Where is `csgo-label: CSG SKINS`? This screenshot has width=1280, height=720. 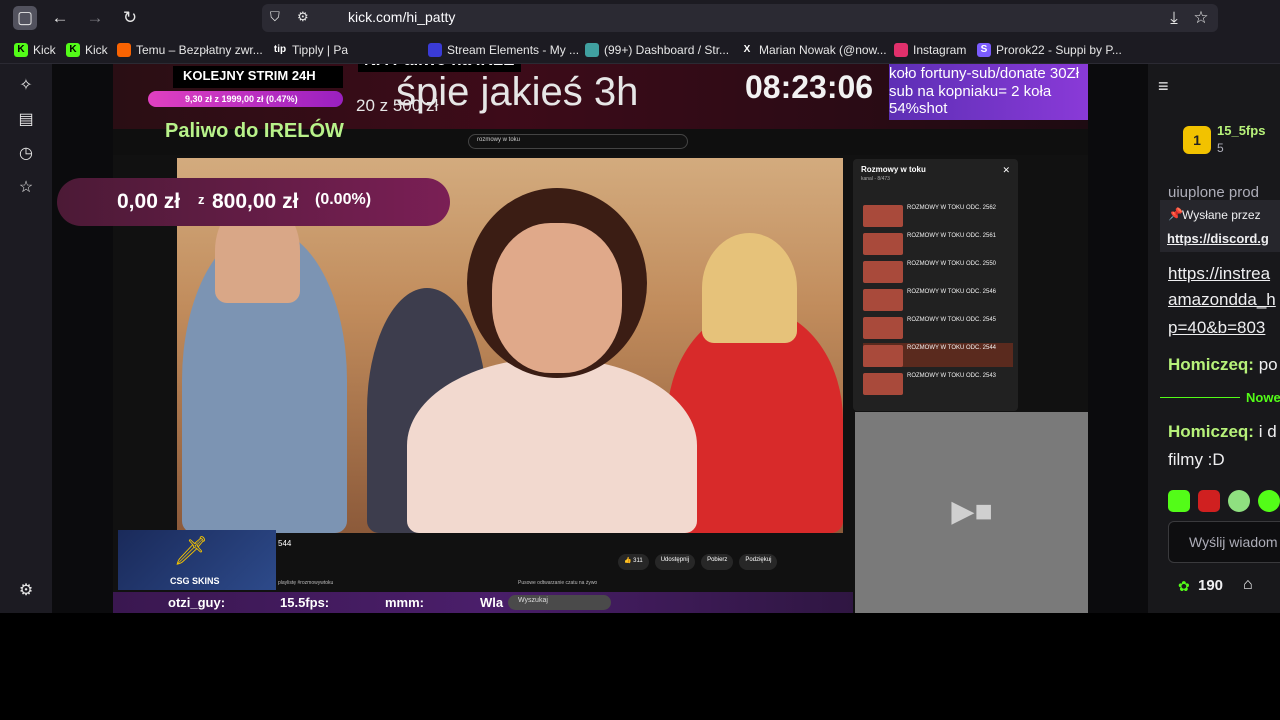 csgo-label: CSG SKINS is located at coordinates (195, 581).